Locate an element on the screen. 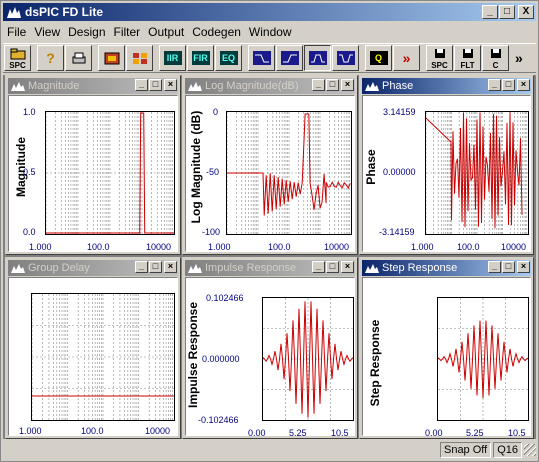 The image size is (539, 462). impulse-response-window-title: Impulse Response is located at coordinates (251, 268).